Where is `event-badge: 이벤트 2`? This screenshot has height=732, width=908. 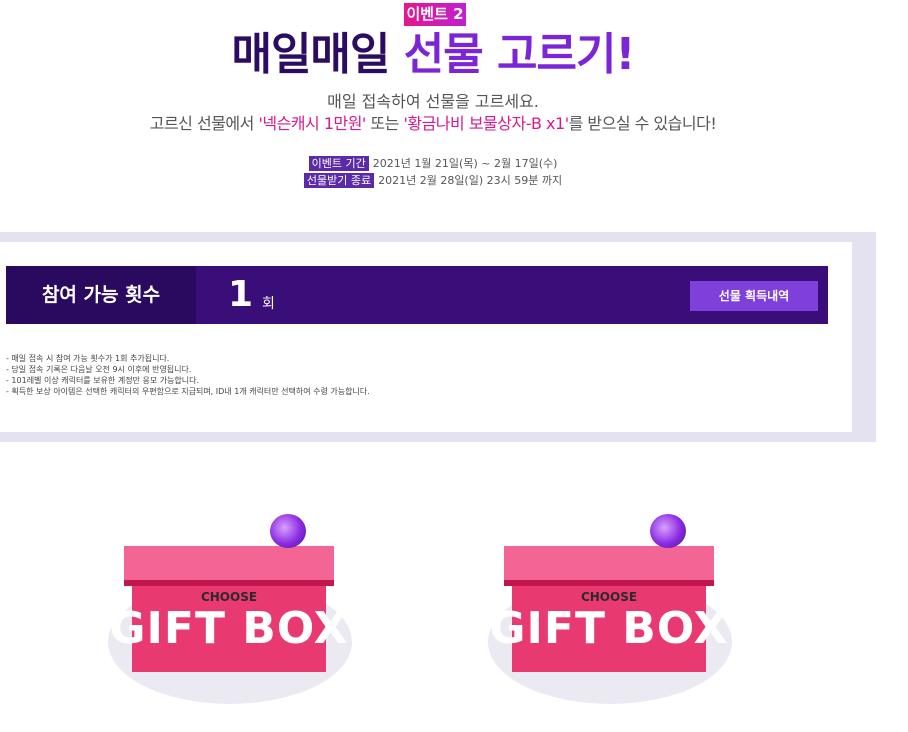 event-badge: 이벤트 2 is located at coordinates (435, 14).